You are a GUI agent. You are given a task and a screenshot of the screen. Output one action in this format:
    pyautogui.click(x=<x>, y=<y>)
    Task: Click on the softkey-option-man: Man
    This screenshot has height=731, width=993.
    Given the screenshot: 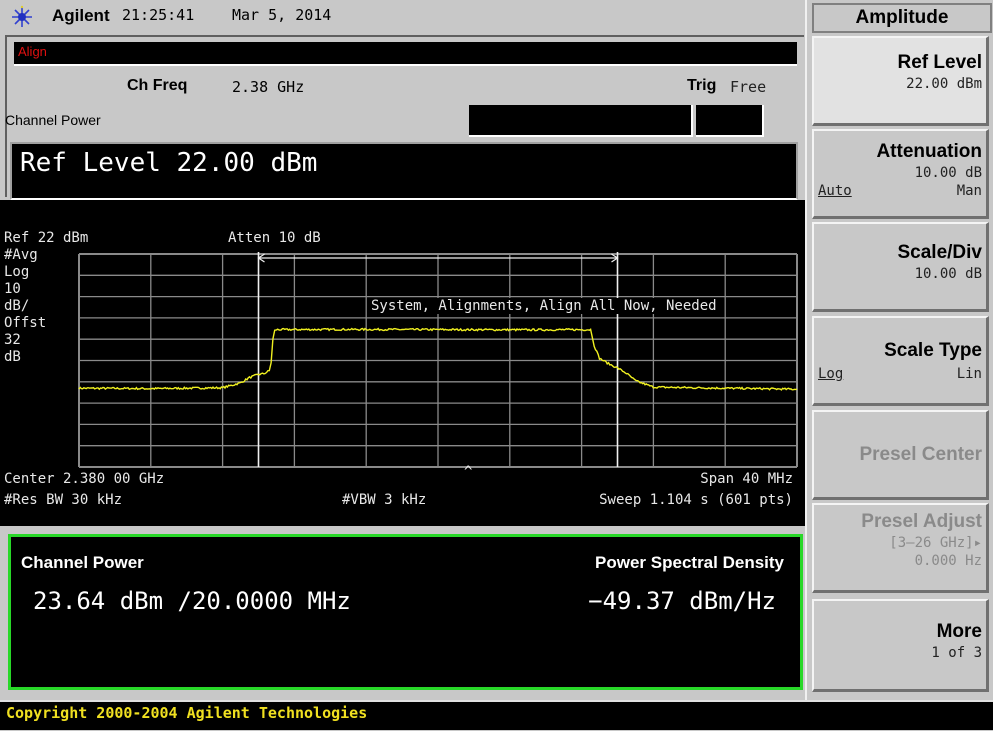 What is the action you would take?
    pyautogui.click(x=969, y=191)
    